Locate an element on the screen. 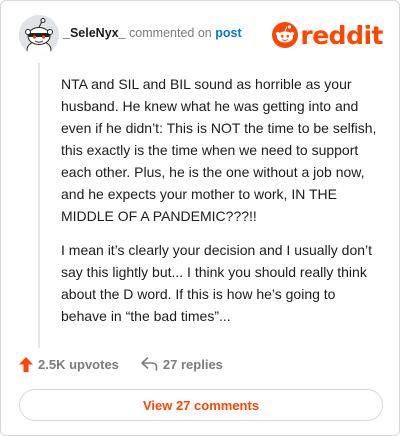 Image resolution: width=400 pixels, height=436 pixels. post-link: post is located at coordinates (228, 33).